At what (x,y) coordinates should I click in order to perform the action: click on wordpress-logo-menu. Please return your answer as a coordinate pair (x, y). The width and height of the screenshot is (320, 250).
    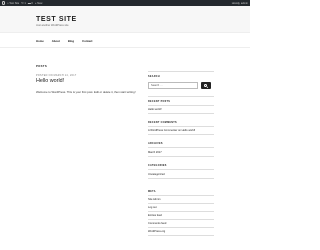
    Looking at the image, I should click on (3, 3).